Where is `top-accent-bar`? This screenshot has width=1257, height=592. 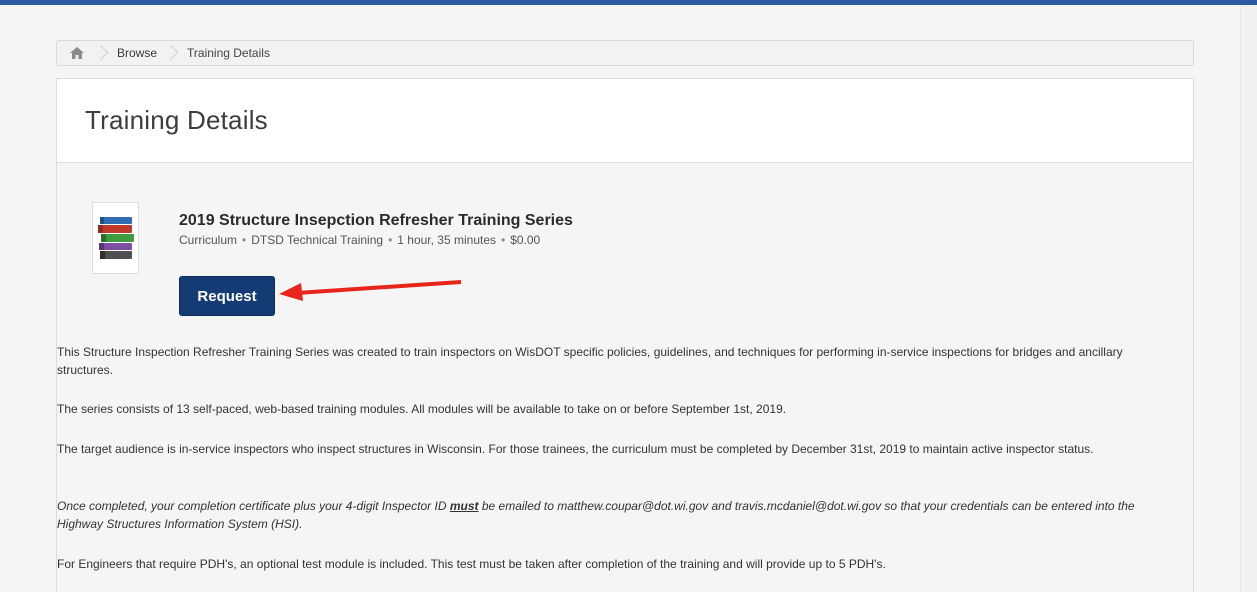 top-accent-bar is located at coordinates (628, 2).